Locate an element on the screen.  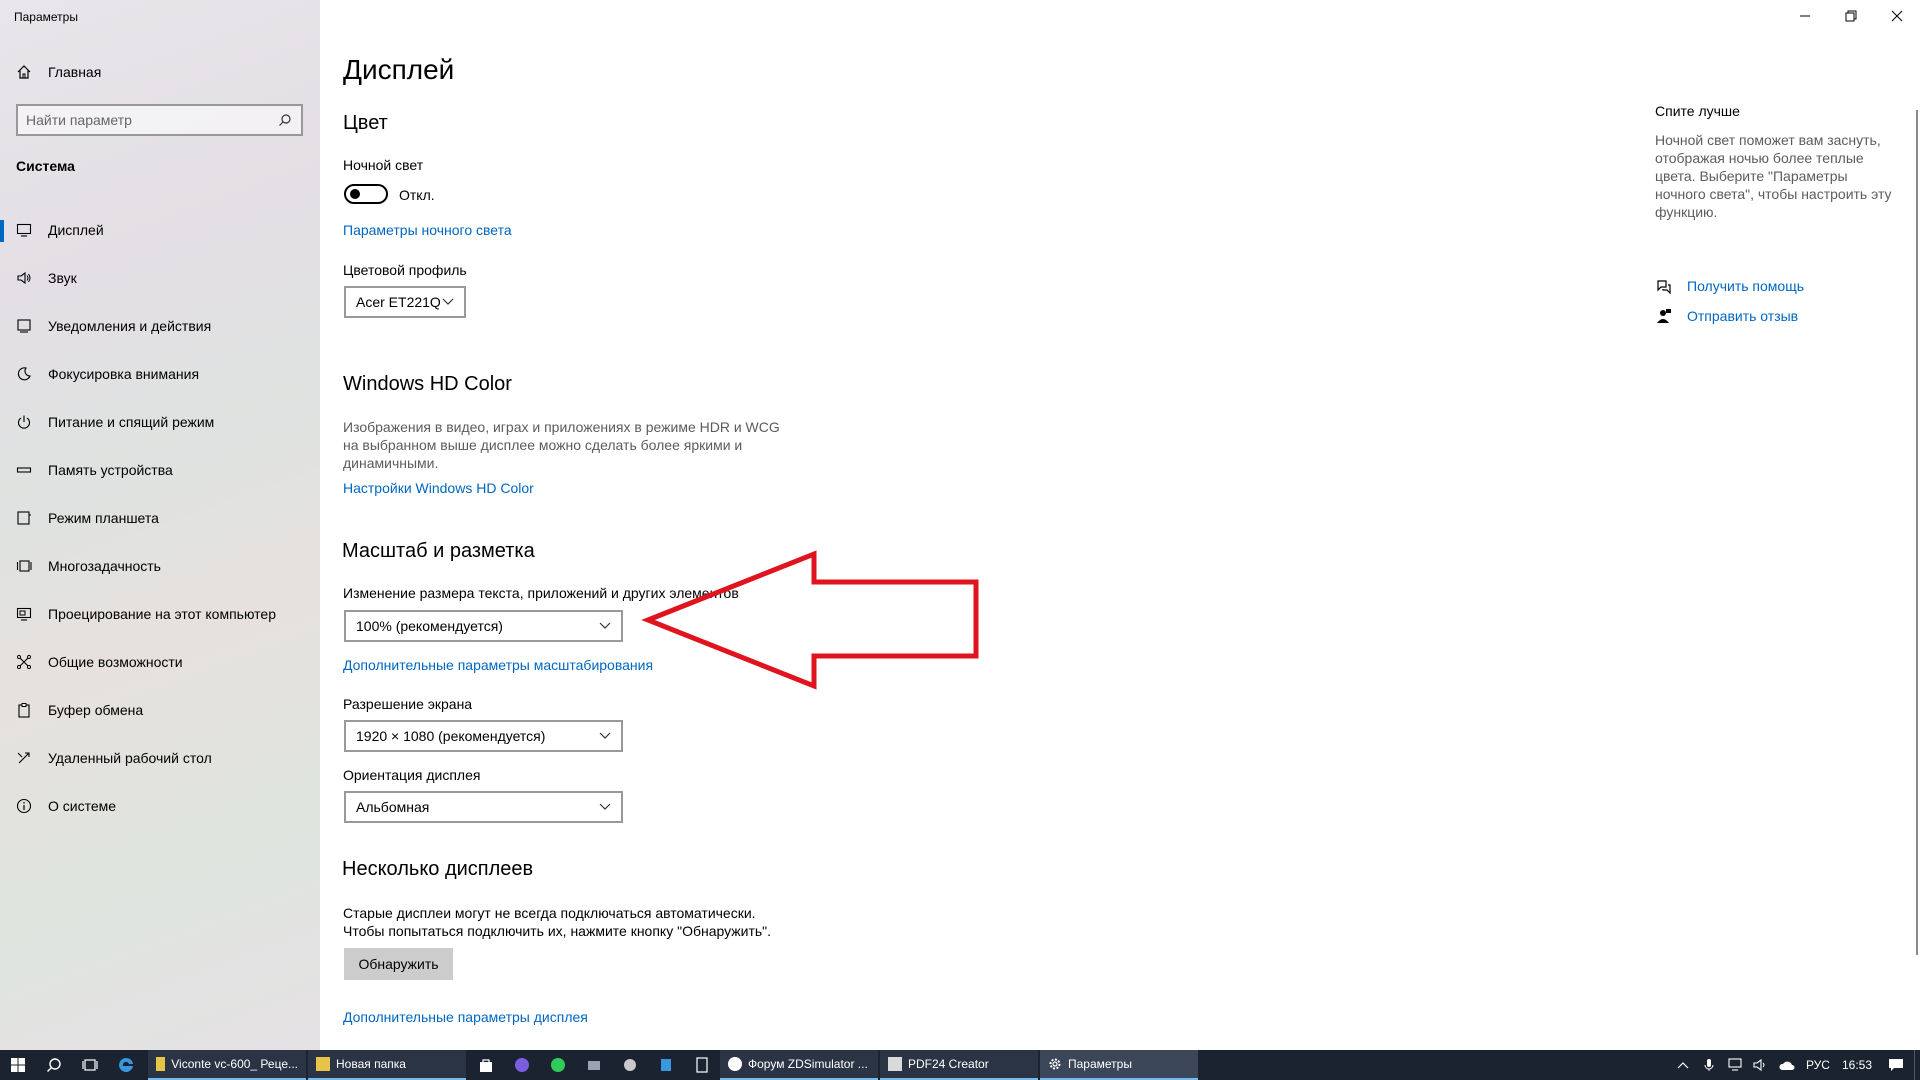
sidebar-item-label: Звук is located at coordinates (62, 278).